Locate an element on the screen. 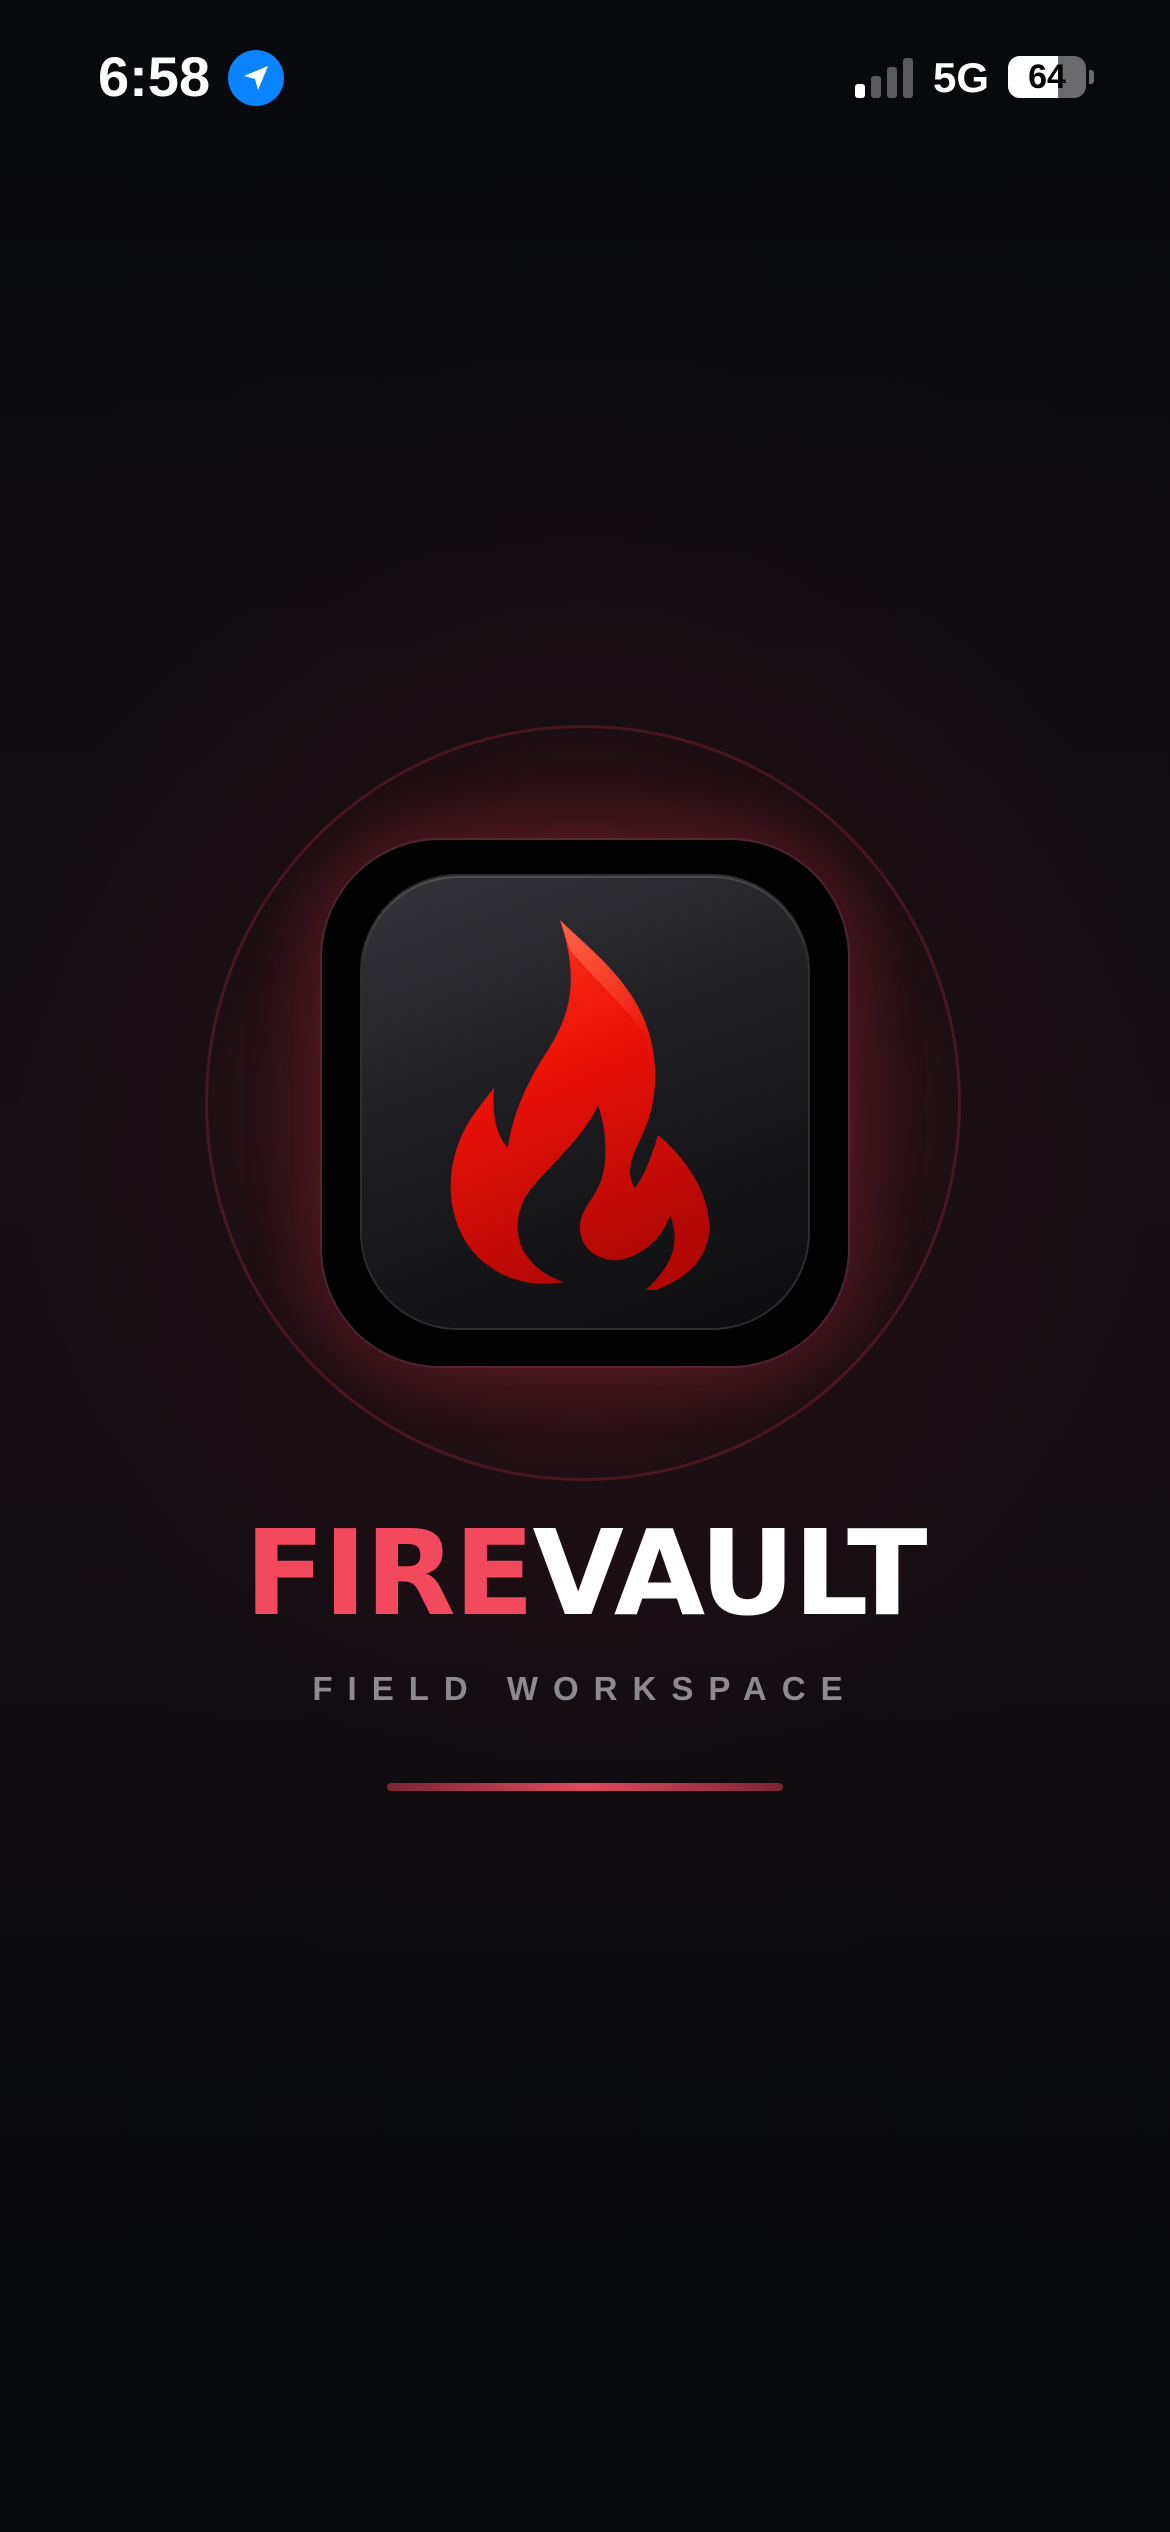 The width and height of the screenshot is (1170, 2532). battery-icon: 64 is located at coordinates (1047, 77).